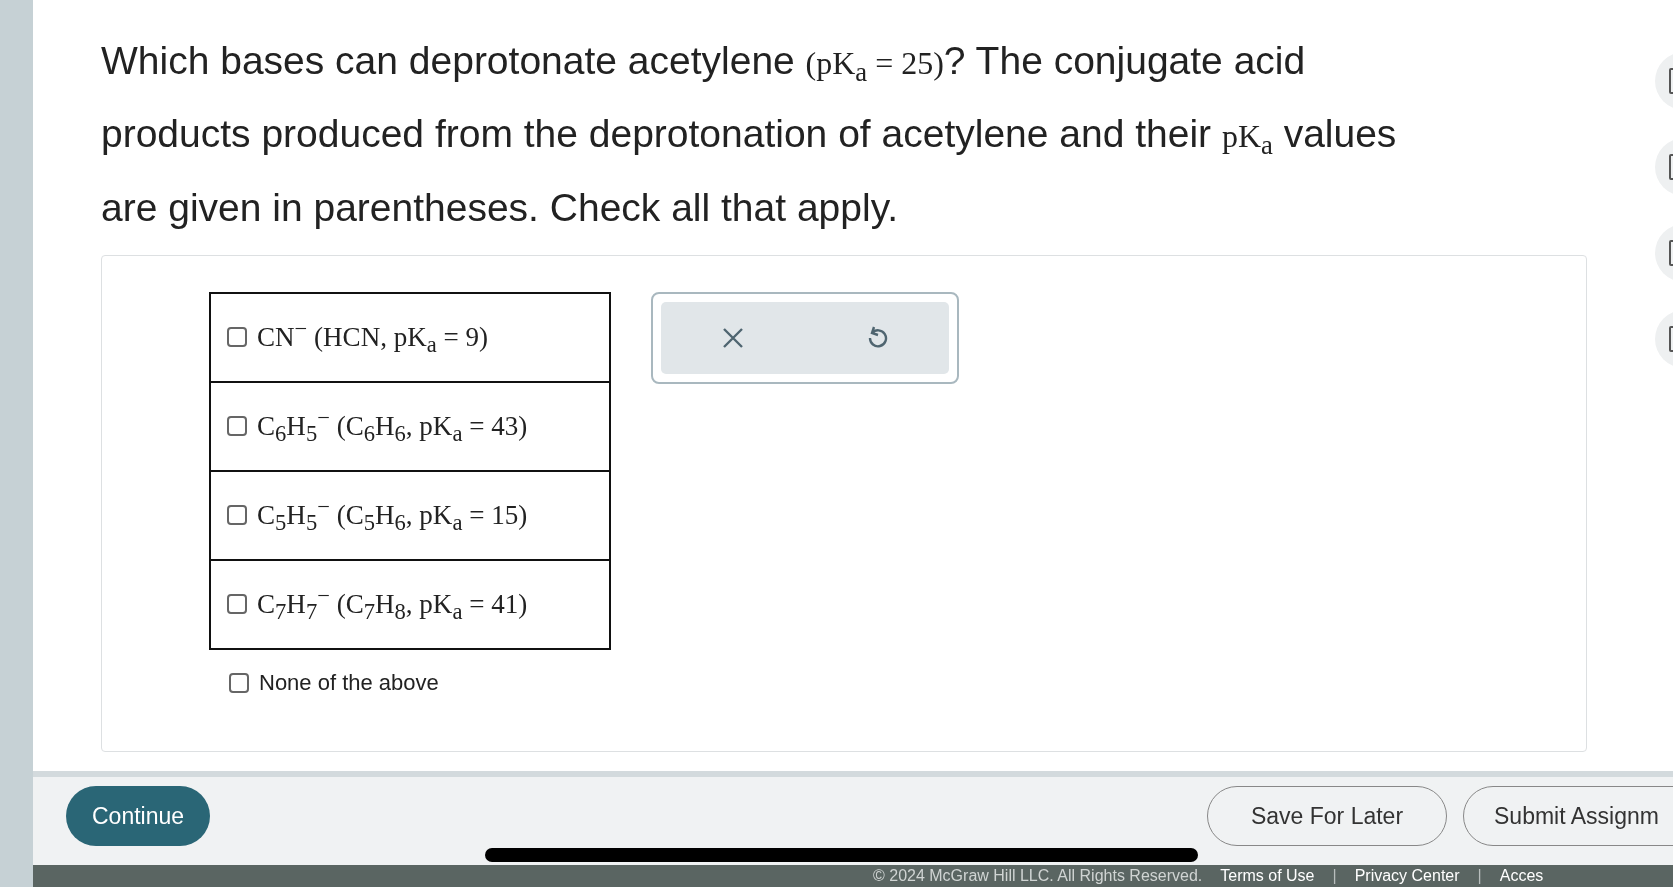 This screenshot has width=1673, height=887. What do you see at coordinates (1521, 876) in the screenshot?
I see `footer-link: Acces` at bounding box center [1521, 876].